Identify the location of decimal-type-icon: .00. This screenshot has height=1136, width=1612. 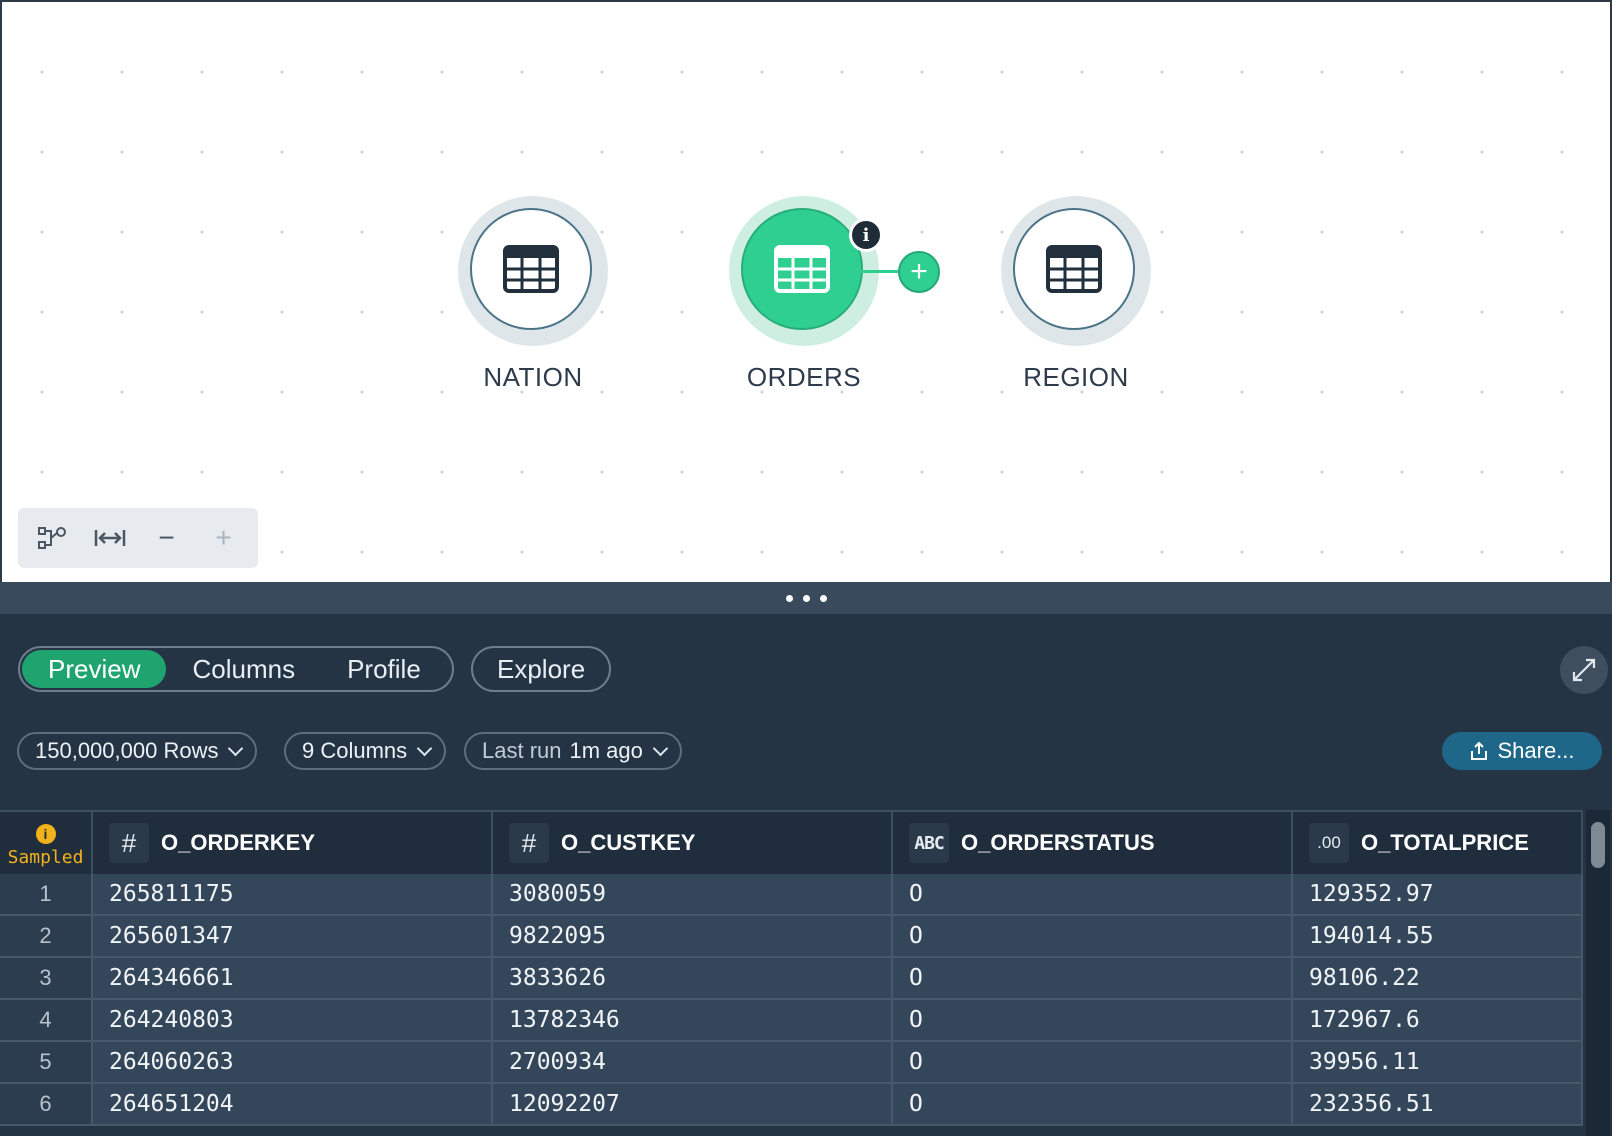
(1329, 843).